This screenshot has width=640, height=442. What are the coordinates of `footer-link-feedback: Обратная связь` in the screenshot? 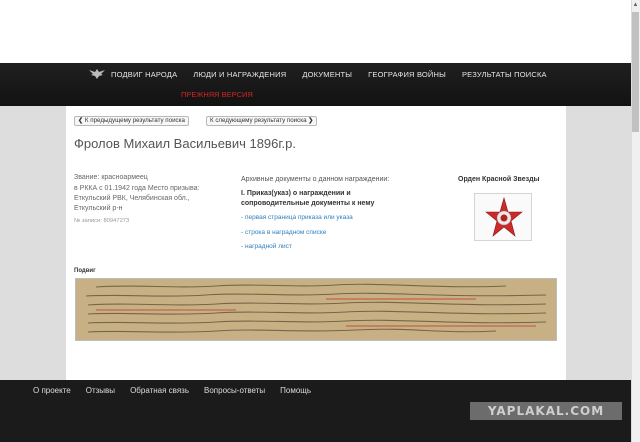 It's located at (159, 390).